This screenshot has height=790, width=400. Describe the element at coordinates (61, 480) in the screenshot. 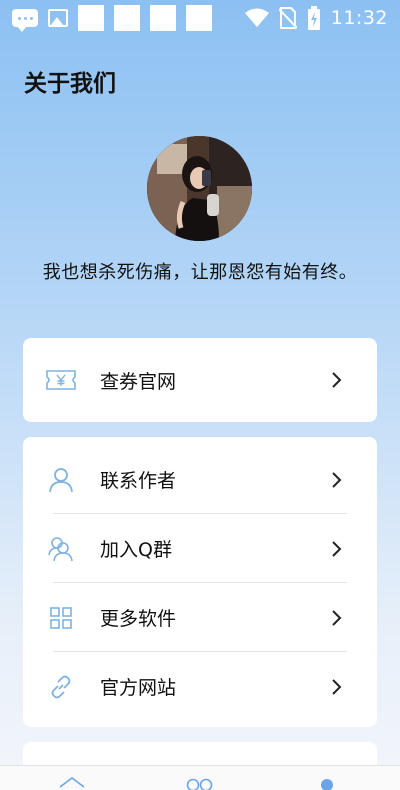

I see `person-icon` at that location.